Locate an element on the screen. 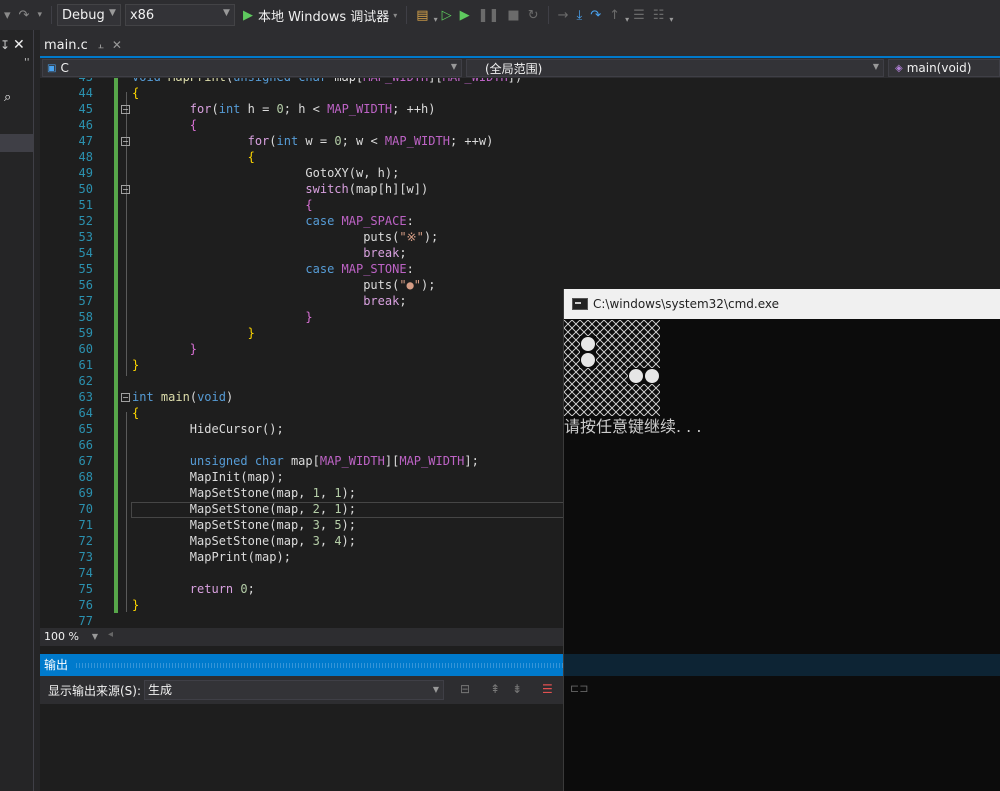  line-number: 60 is located at coordinates (85, 349).